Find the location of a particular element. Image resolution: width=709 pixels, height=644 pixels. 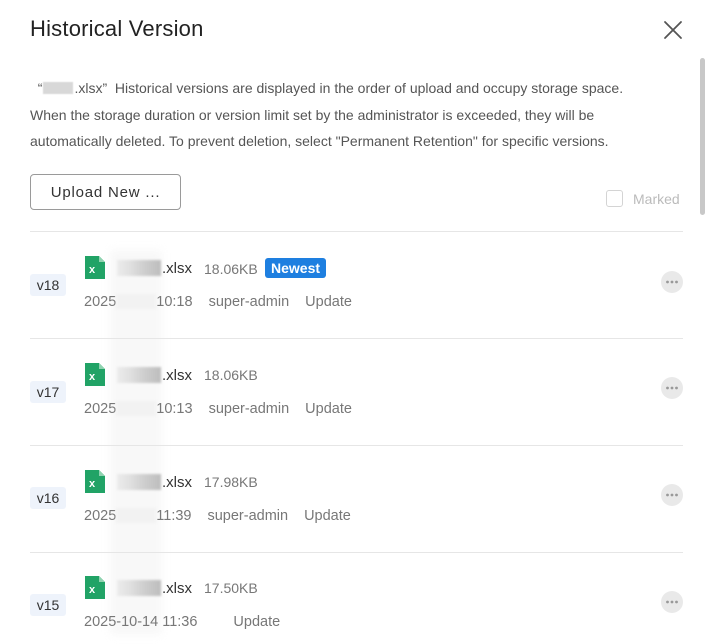

version-meta: 2025 11:39 super-admin Update is located at coordinates (217, 516).